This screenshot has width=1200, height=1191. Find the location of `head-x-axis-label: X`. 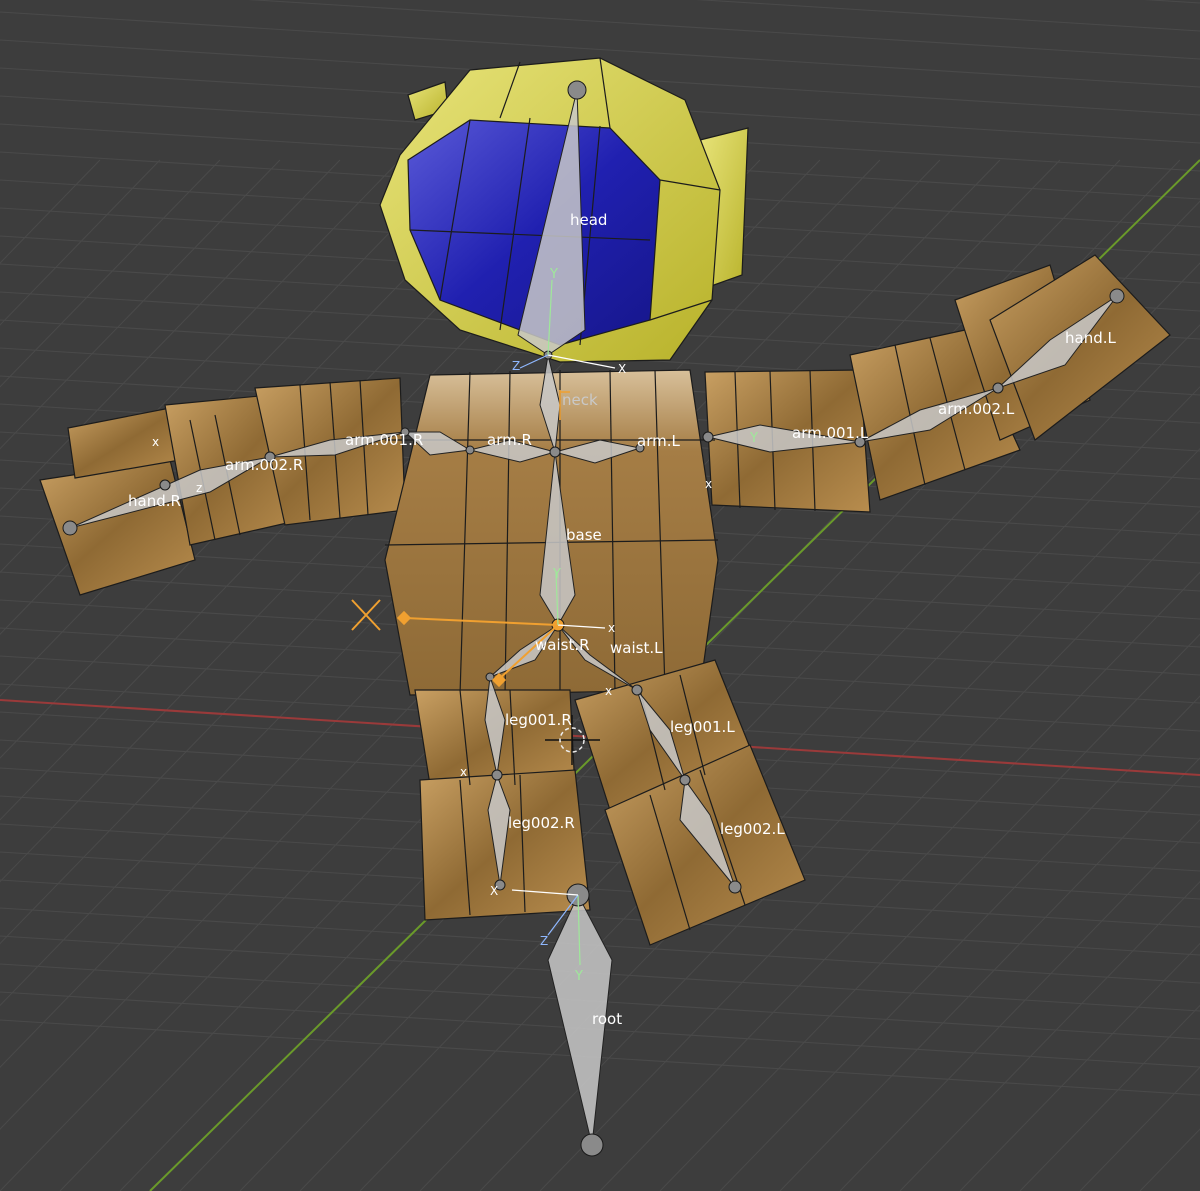

head-x-axis-label: X is located at coordinates (622, 369).